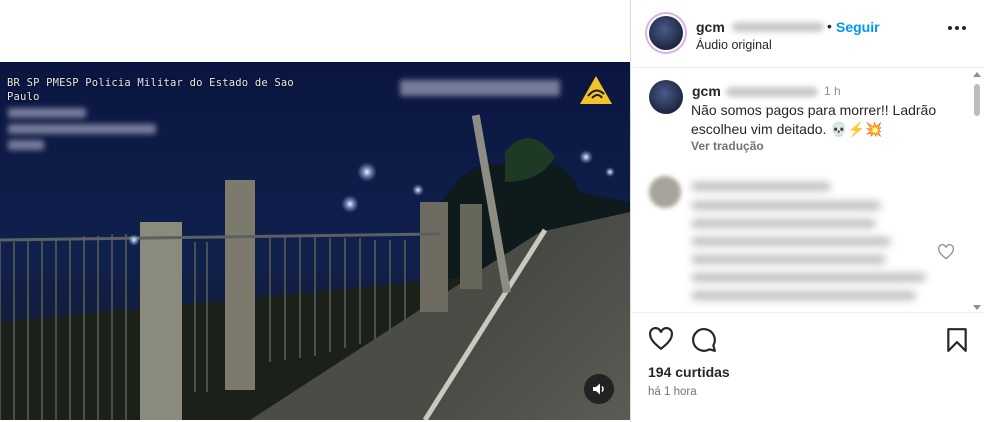  Describe the element at coordinates (778, 27) in the screenshot. I see `blurred-username` at that location.